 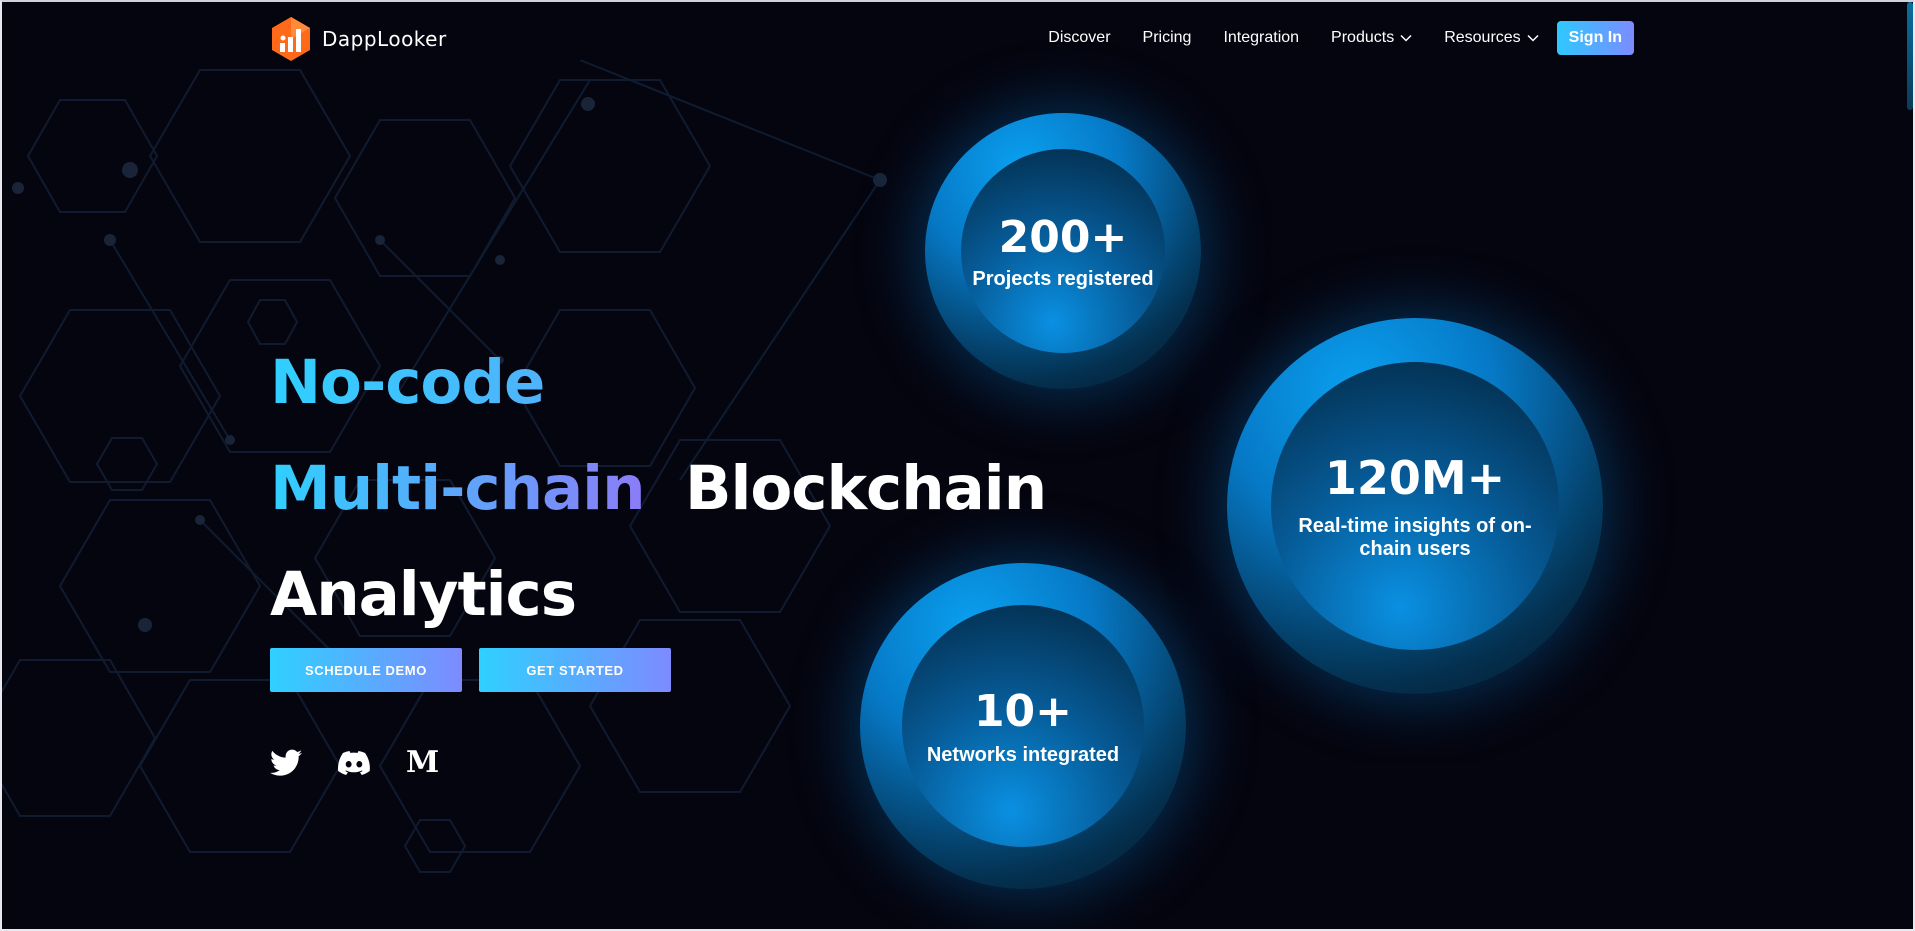 What do you see at coordinates (1482, 37) in the screenshot?
I see `nav-resources-label: Resources` at bounding box center [1482, 37].